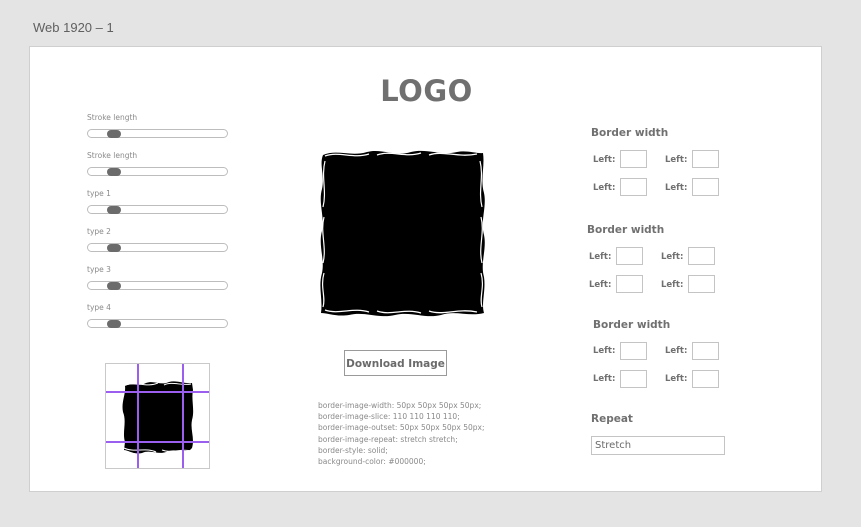 The width and height of the screenshot is (861, 527). What do you see at coordinates (157, 442) in the screenshot?
I see `slice-guide-bottom` at bounding box center [157, 442].